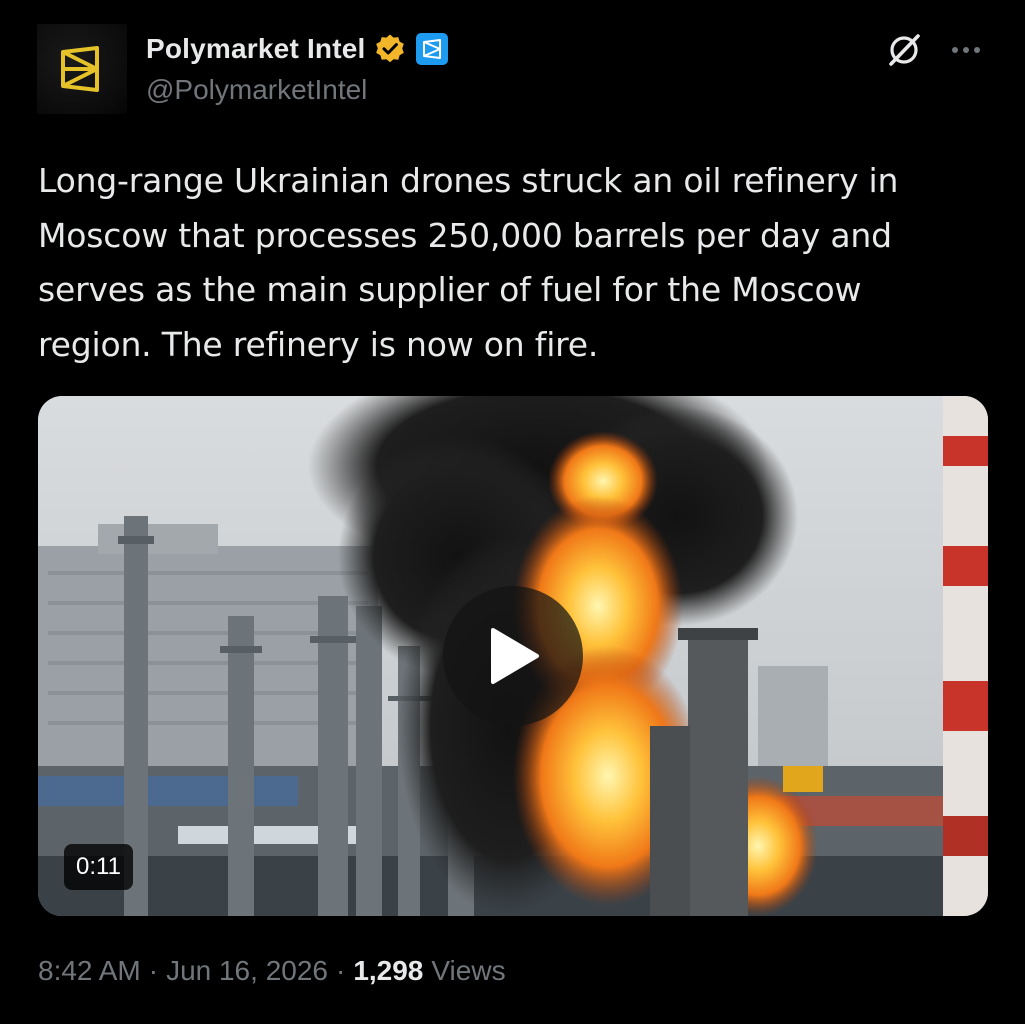  Describe the element at coordinates (390, 49) in the screenshot. I see `verified-badge-icon` at that location.